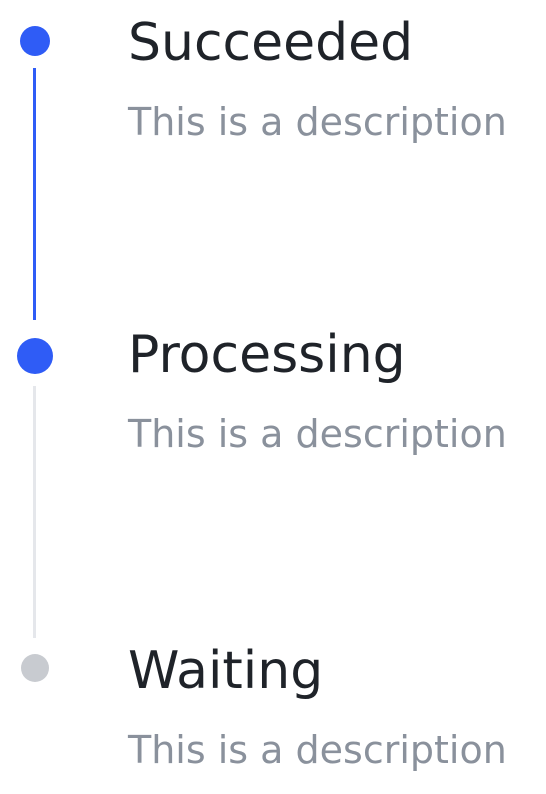 This screenshot has width=546, height=794. Describe the element at coordinates (34, 512) in the screenshot. I see `step-connector-pending` at that location.